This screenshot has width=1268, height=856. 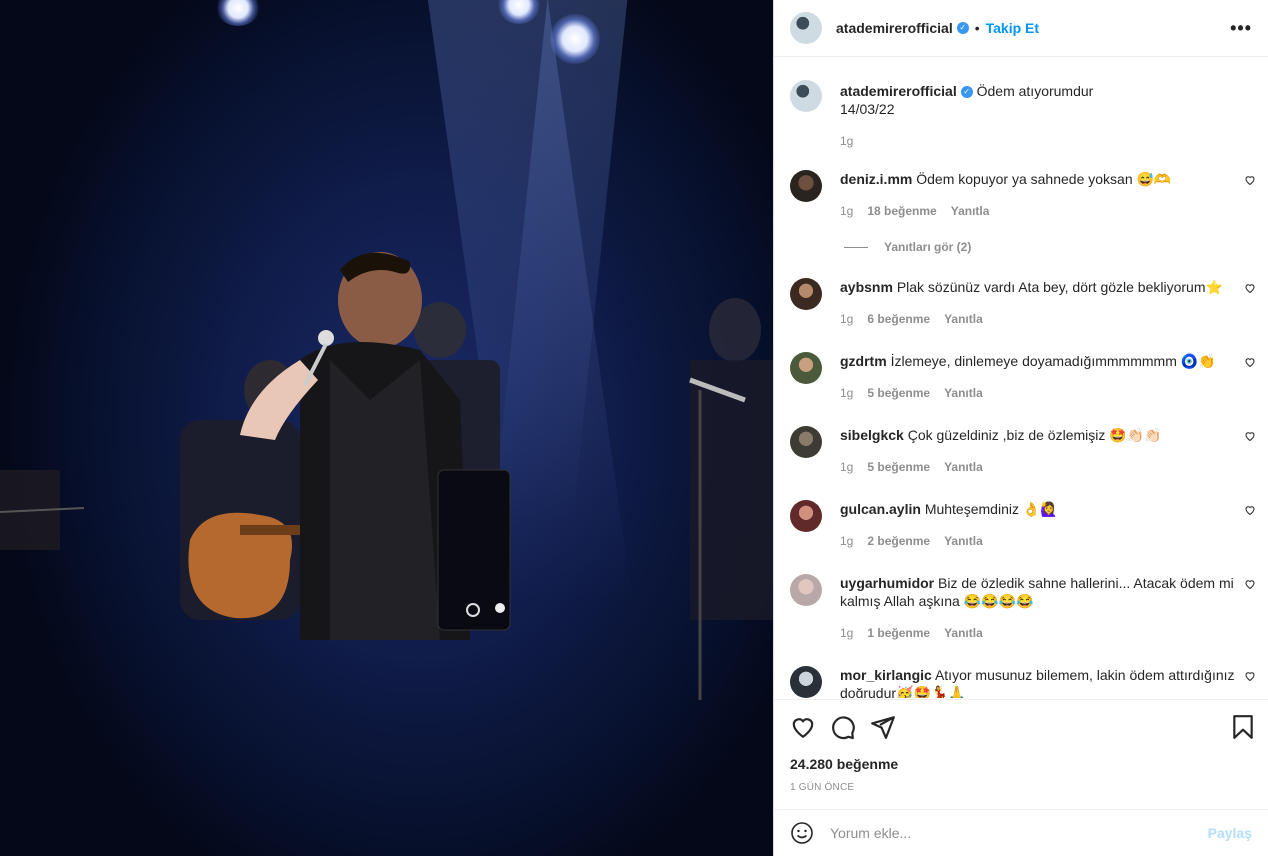 I want to click on comment-username: gulcan.aylin, so click(x=880, y=509).